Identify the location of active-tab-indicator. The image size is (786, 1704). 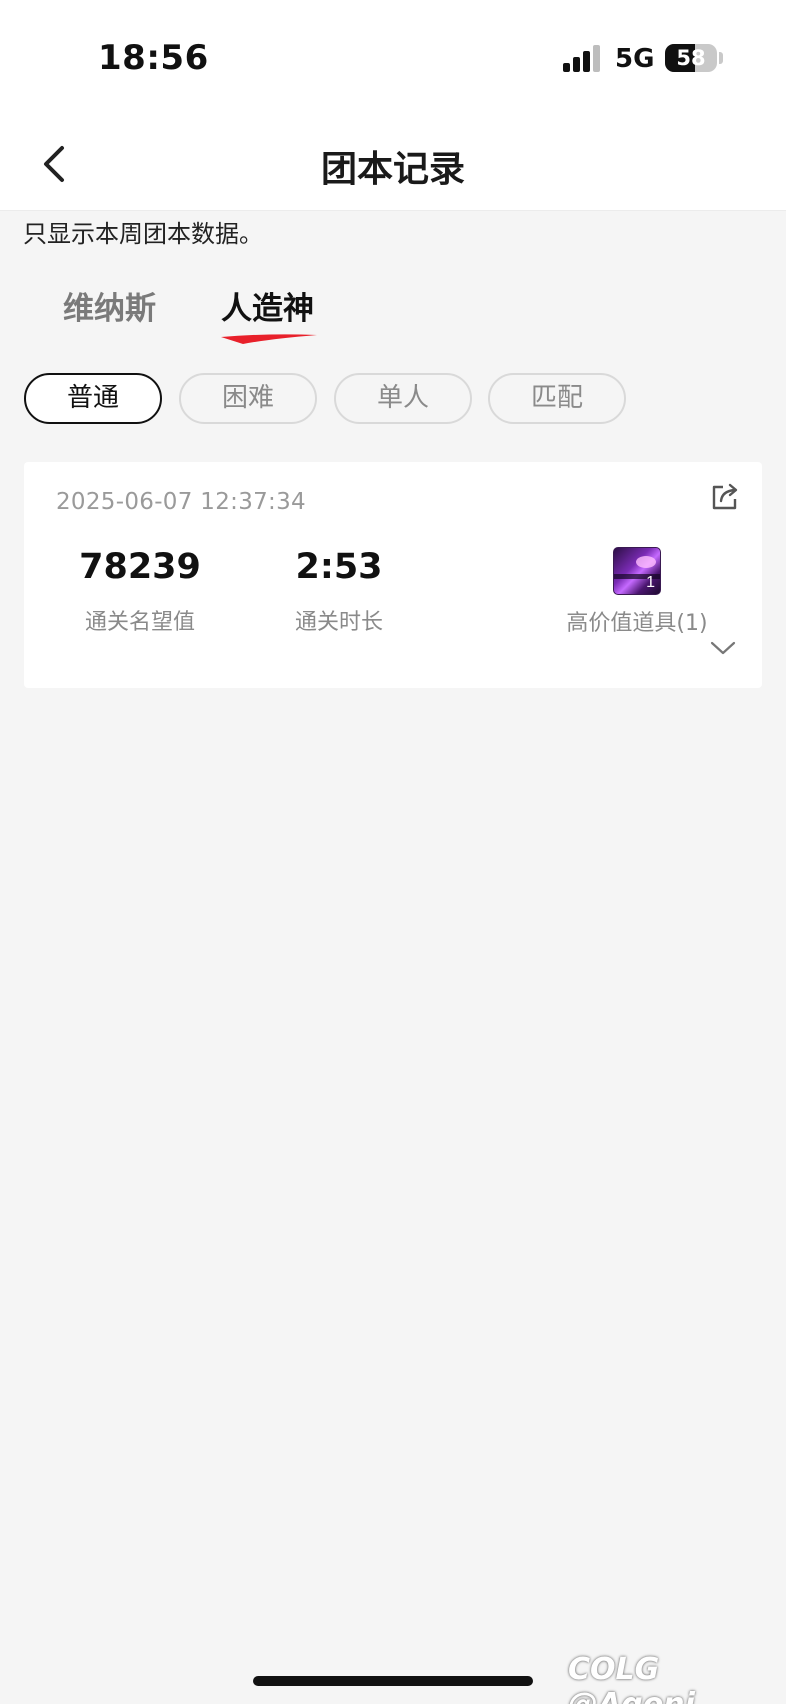
(269, 339).